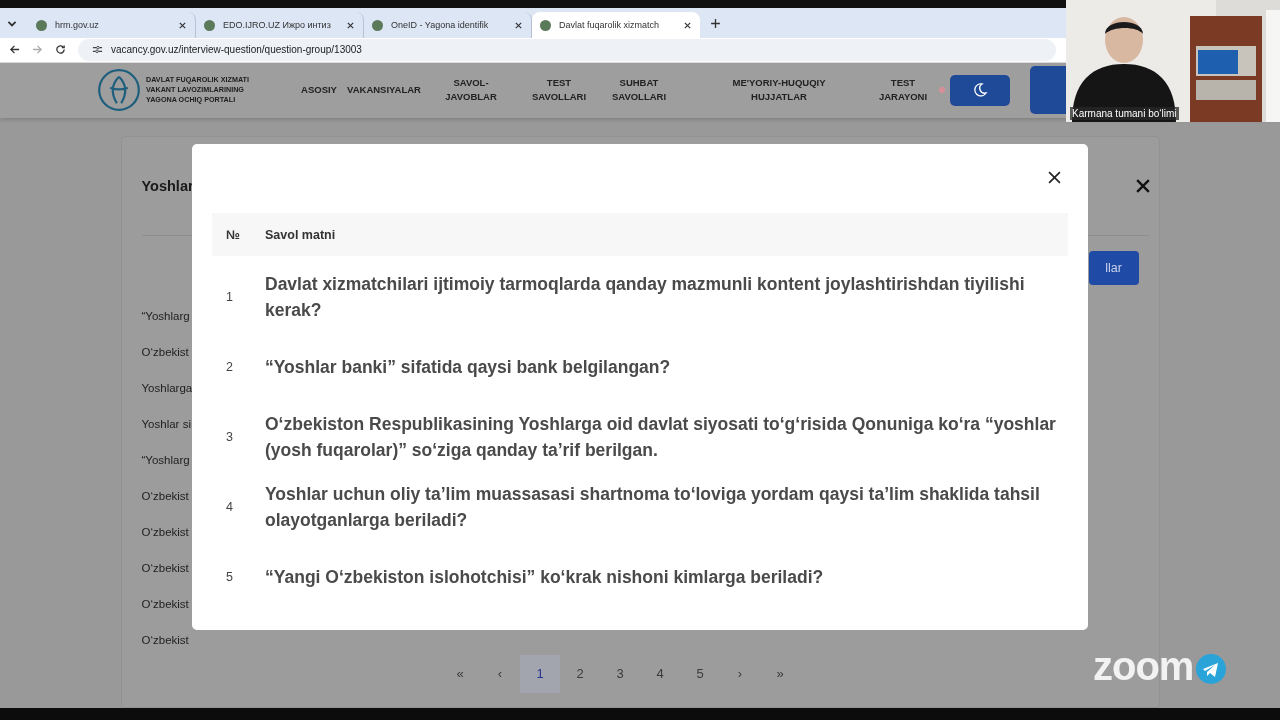  Describe the element at coordinates (780, 673) in the screenshot. I see `page-button: »` at that location.